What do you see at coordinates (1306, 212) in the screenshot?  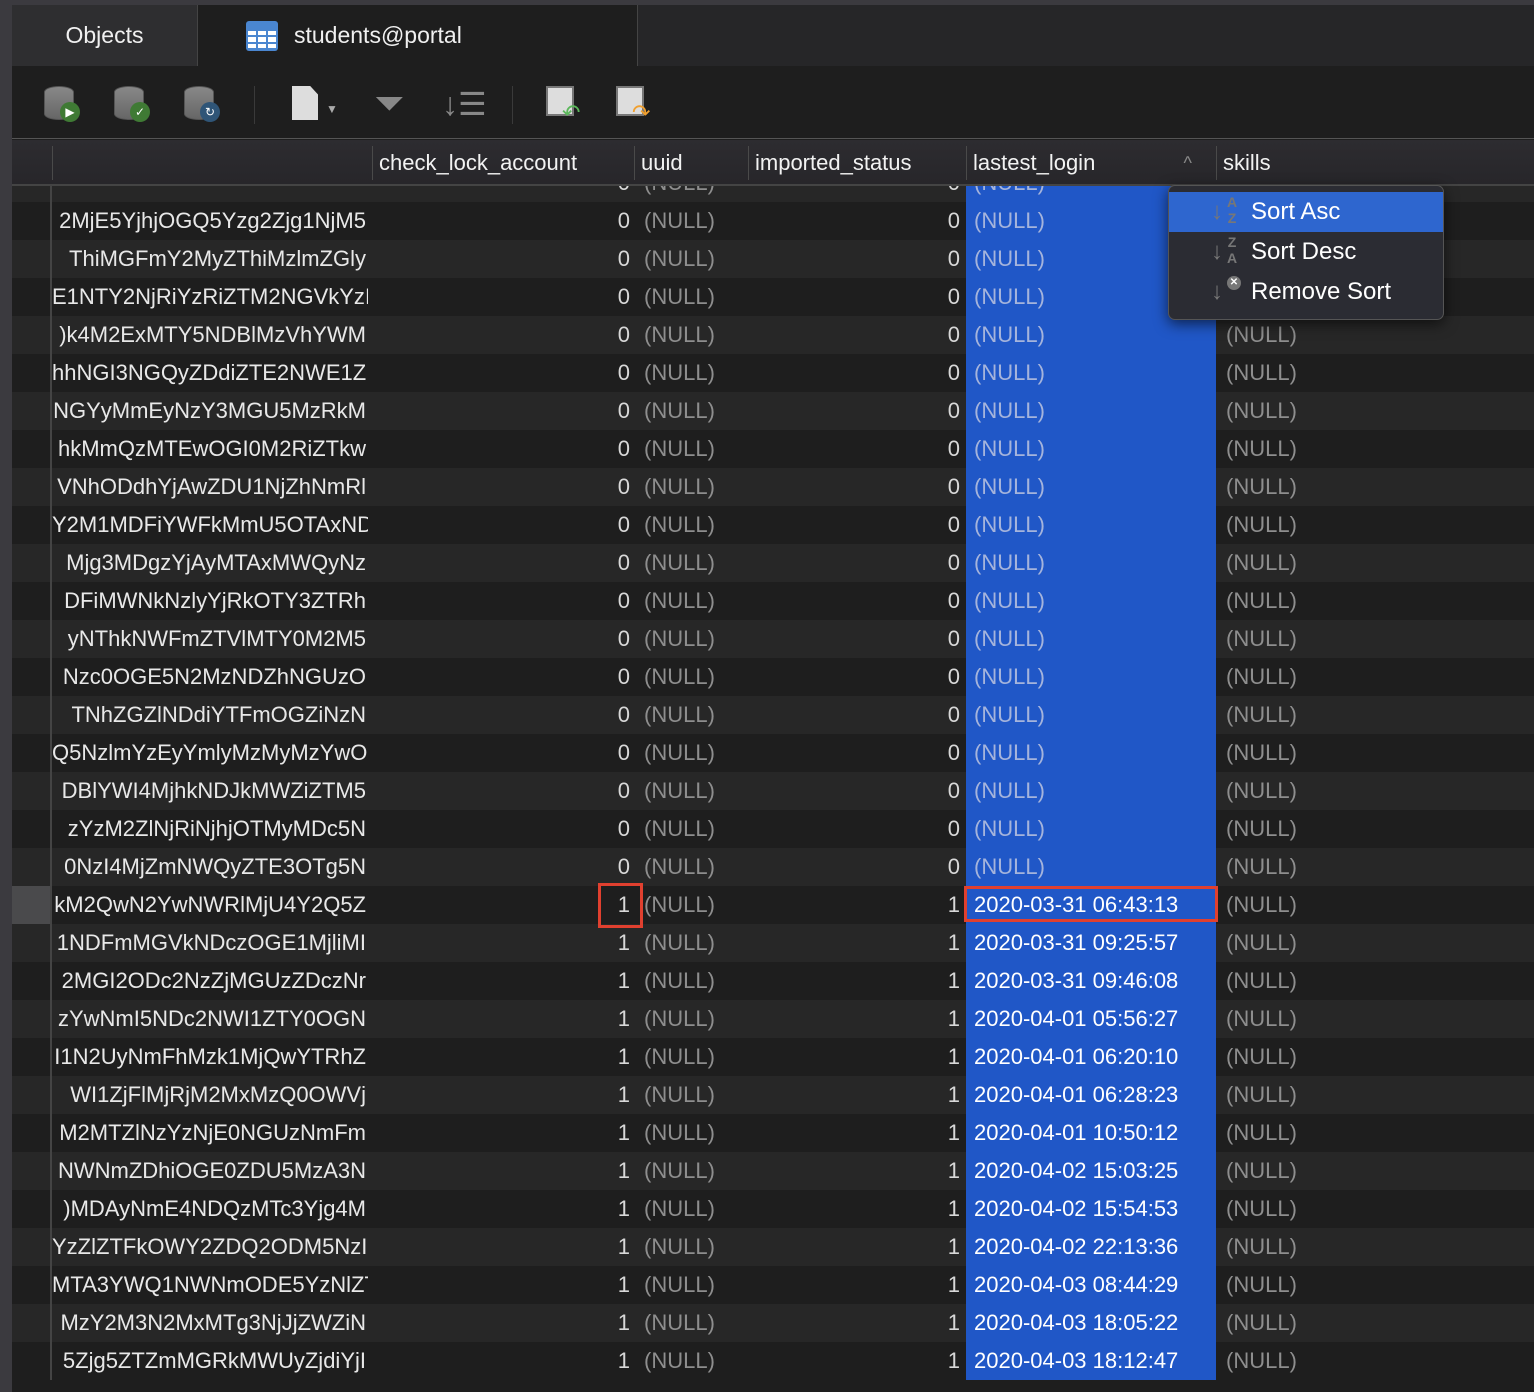 I see `menu-item-sort-asc: ↓ A Z Sort Asc` at bounding box center [1306, 212].